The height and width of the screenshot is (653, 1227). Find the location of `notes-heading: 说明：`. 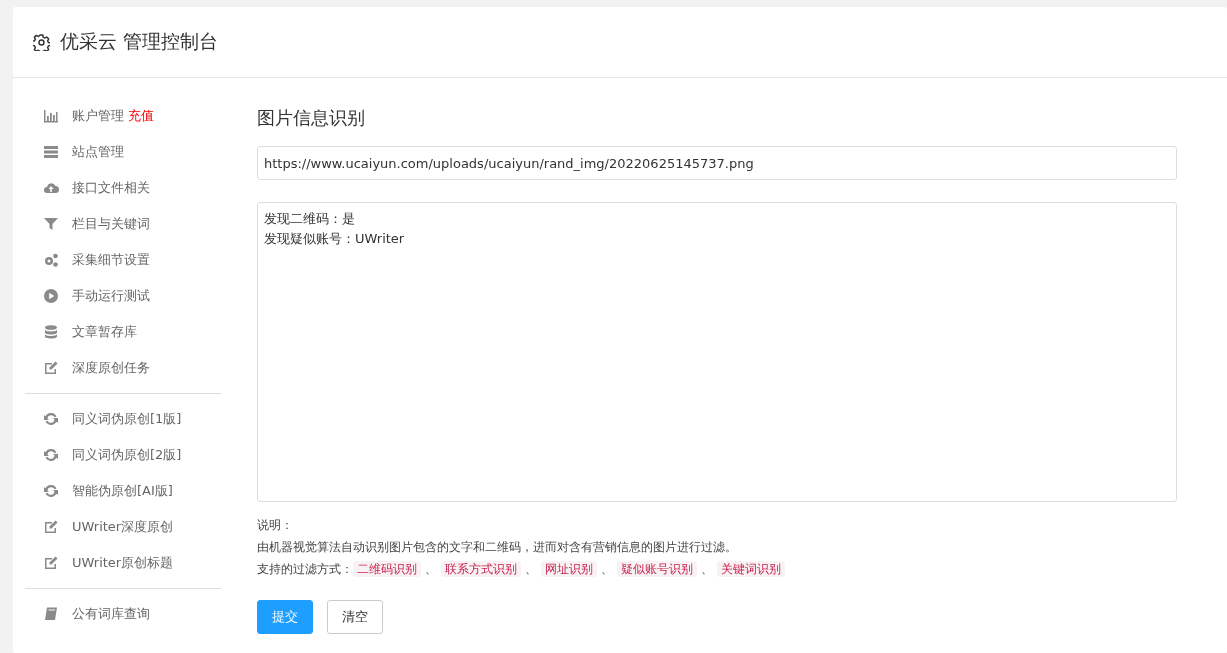

notes-heading: 说明： is located at coordinates (275, 525).